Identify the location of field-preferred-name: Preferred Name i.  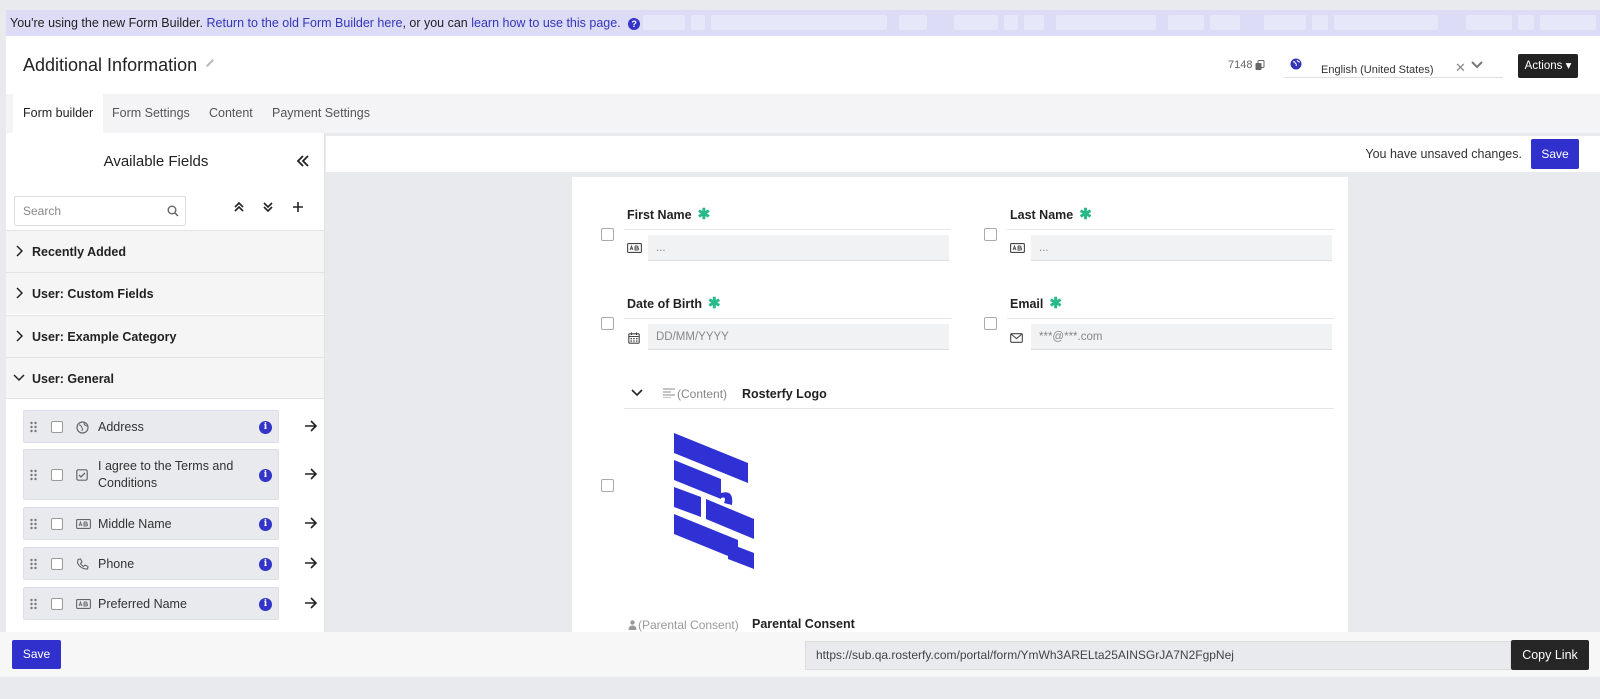
(151, 603).